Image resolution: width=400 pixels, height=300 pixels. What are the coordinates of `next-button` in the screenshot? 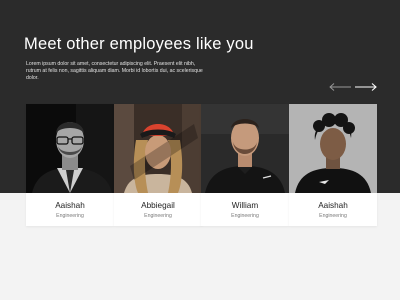 It's located at (366, 87).